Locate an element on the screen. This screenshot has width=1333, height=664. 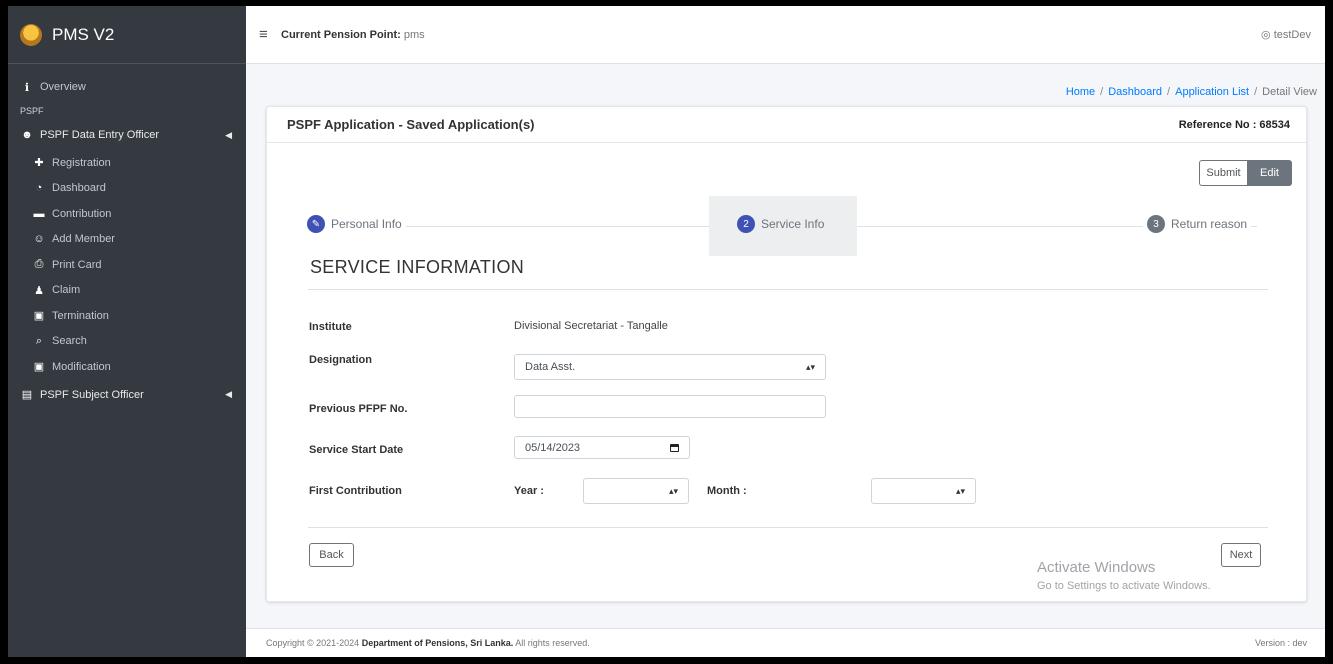
year-select: ▴▾ is located at coordinates (636, 491).